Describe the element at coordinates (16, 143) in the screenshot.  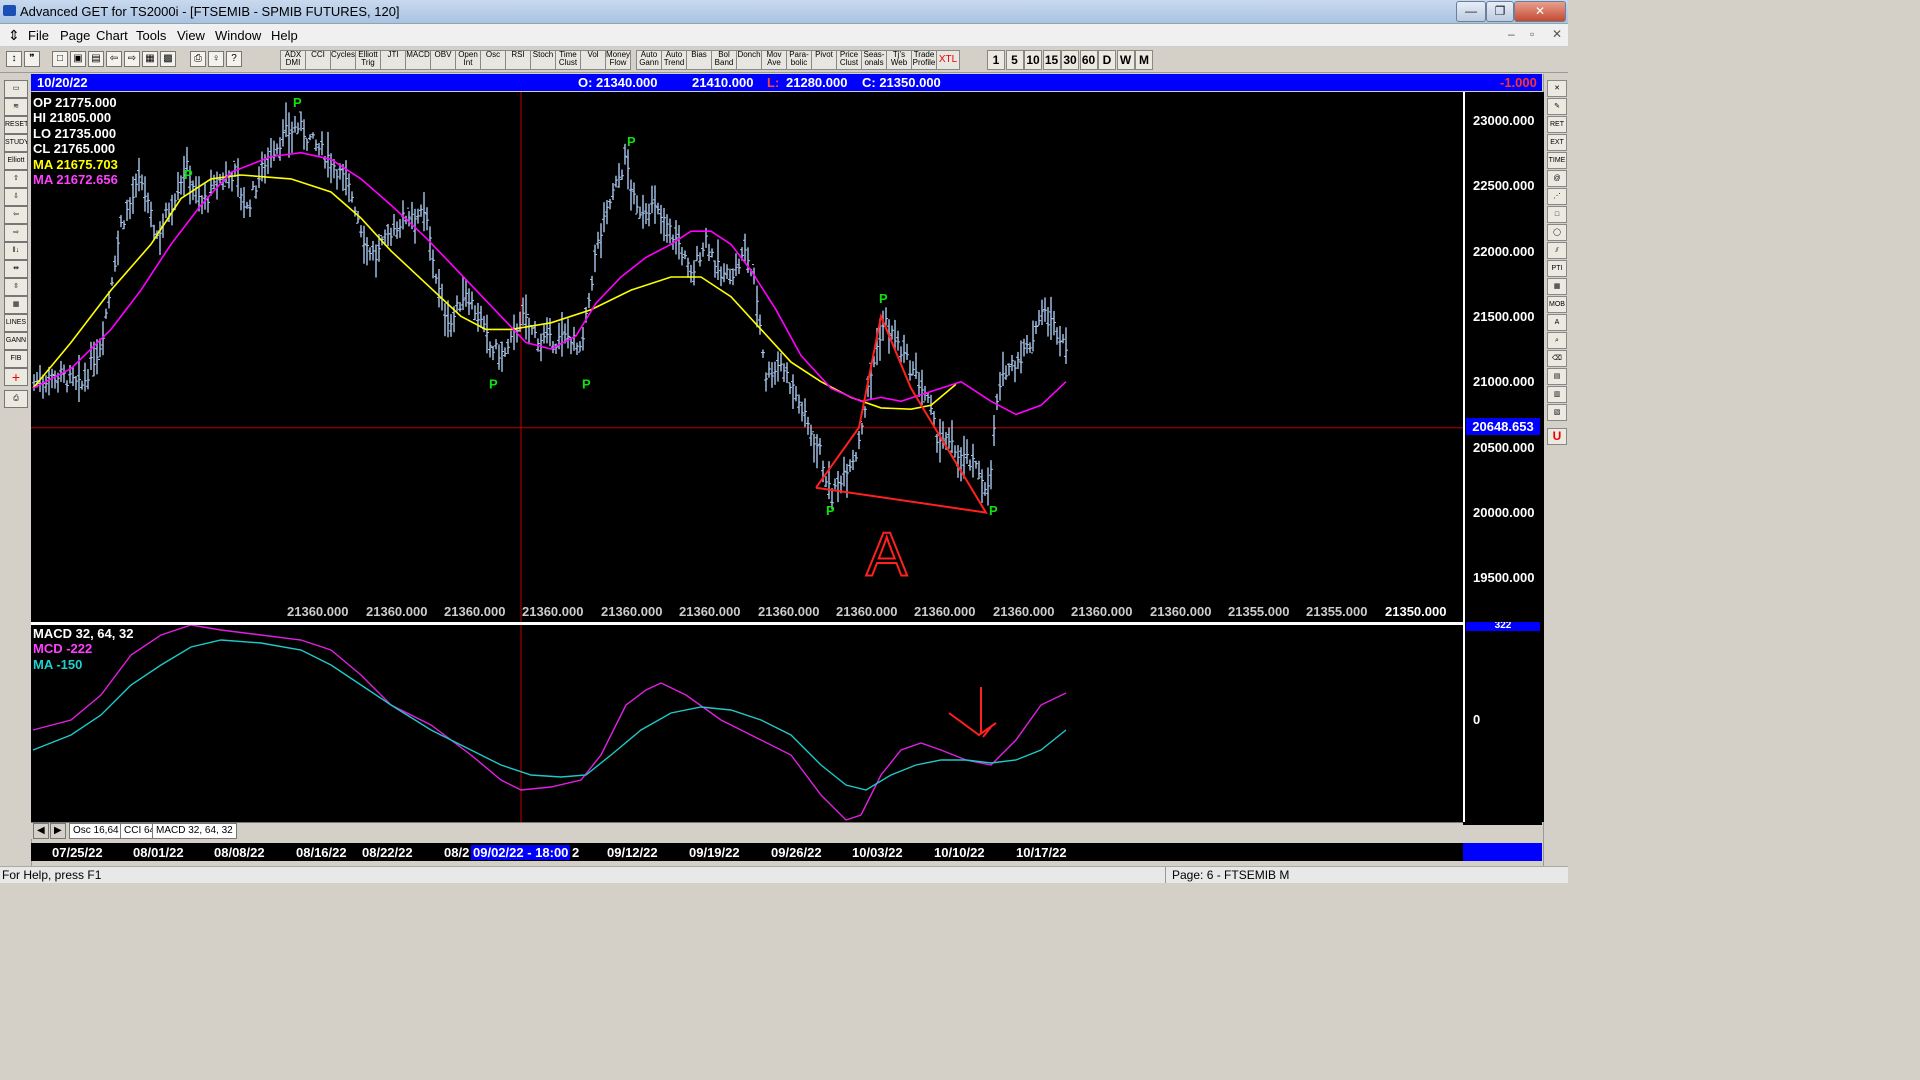
I see `study-icon: STUDY` at that location.